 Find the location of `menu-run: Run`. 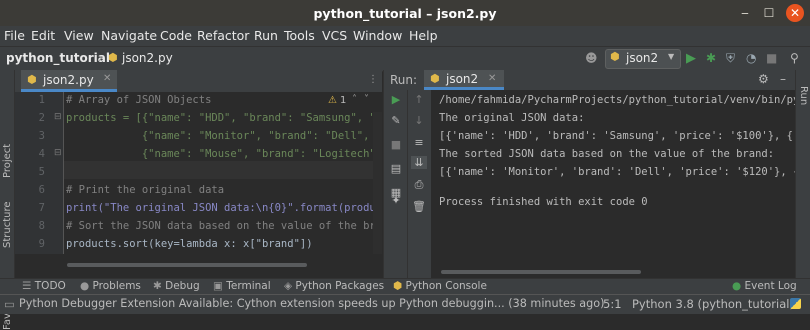

menu-run: Run is located at coordinates (266, 35).